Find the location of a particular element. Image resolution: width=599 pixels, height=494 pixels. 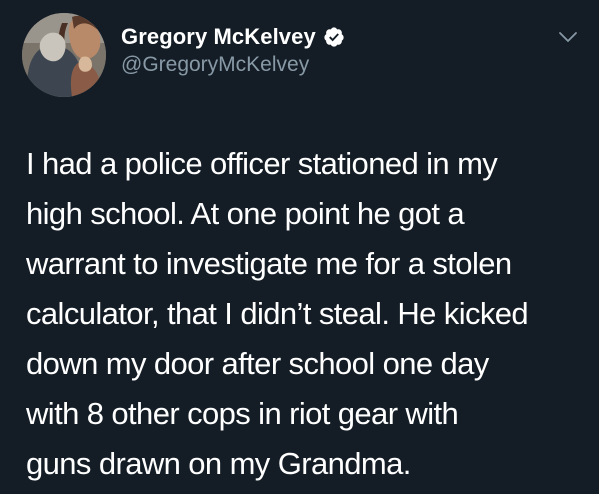

chevron-down-icon is located at coordinates (568, 37).